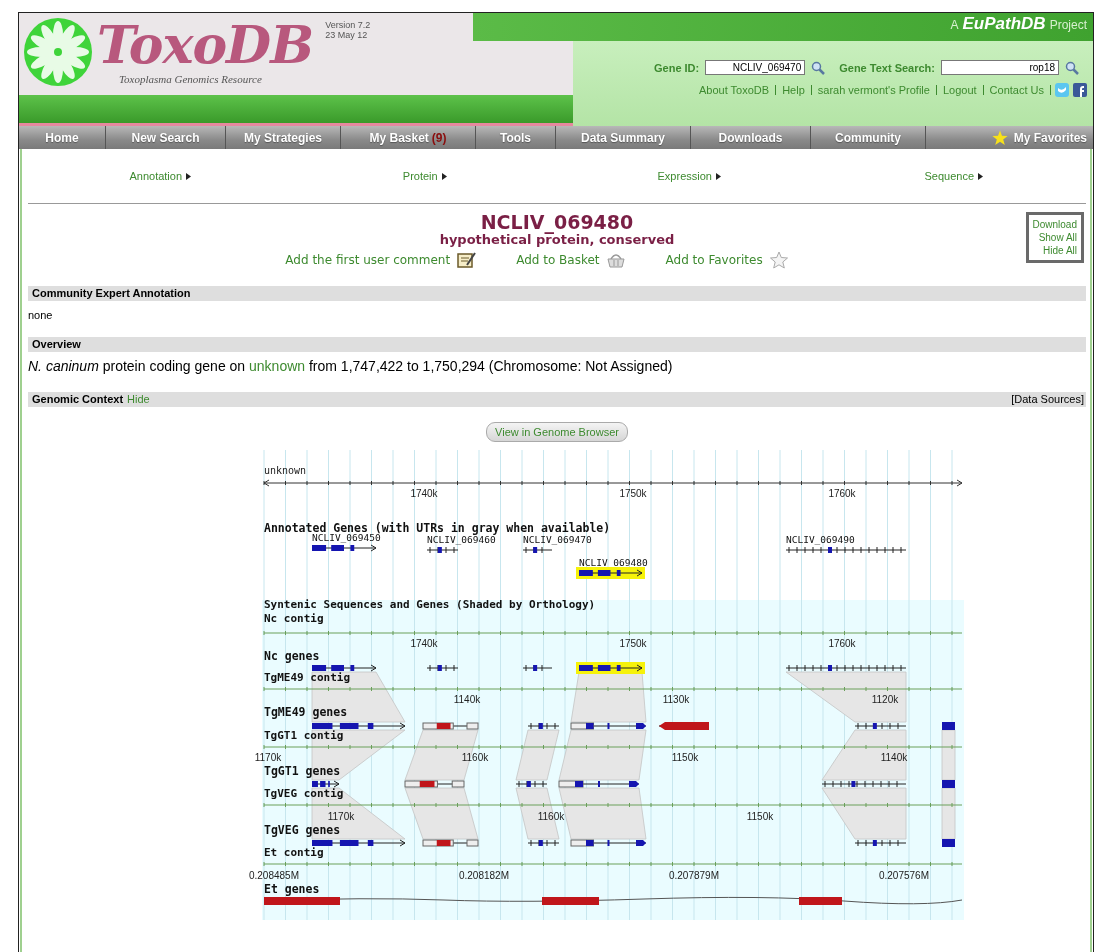 This screenshot has width=1106, height=952. I want to click on action-link: Add to Basket, so click(558, 260).